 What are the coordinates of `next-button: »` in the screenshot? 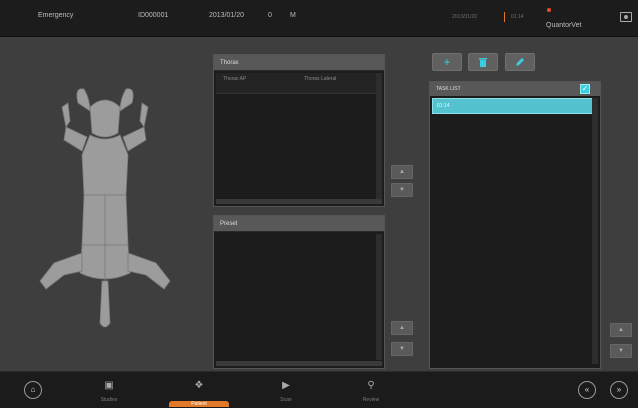 It's located at (619, 390).